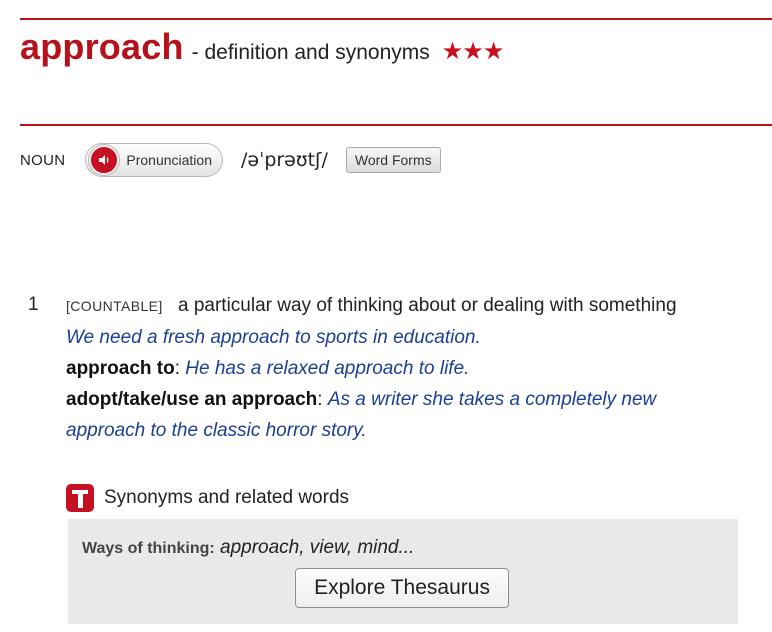  I want to click on speaker-icon, so click(104, 160).